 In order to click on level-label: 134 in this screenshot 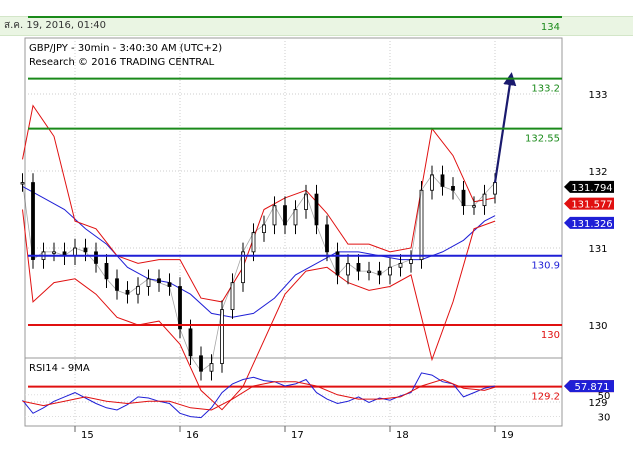, I will do `click(550, 27)`.